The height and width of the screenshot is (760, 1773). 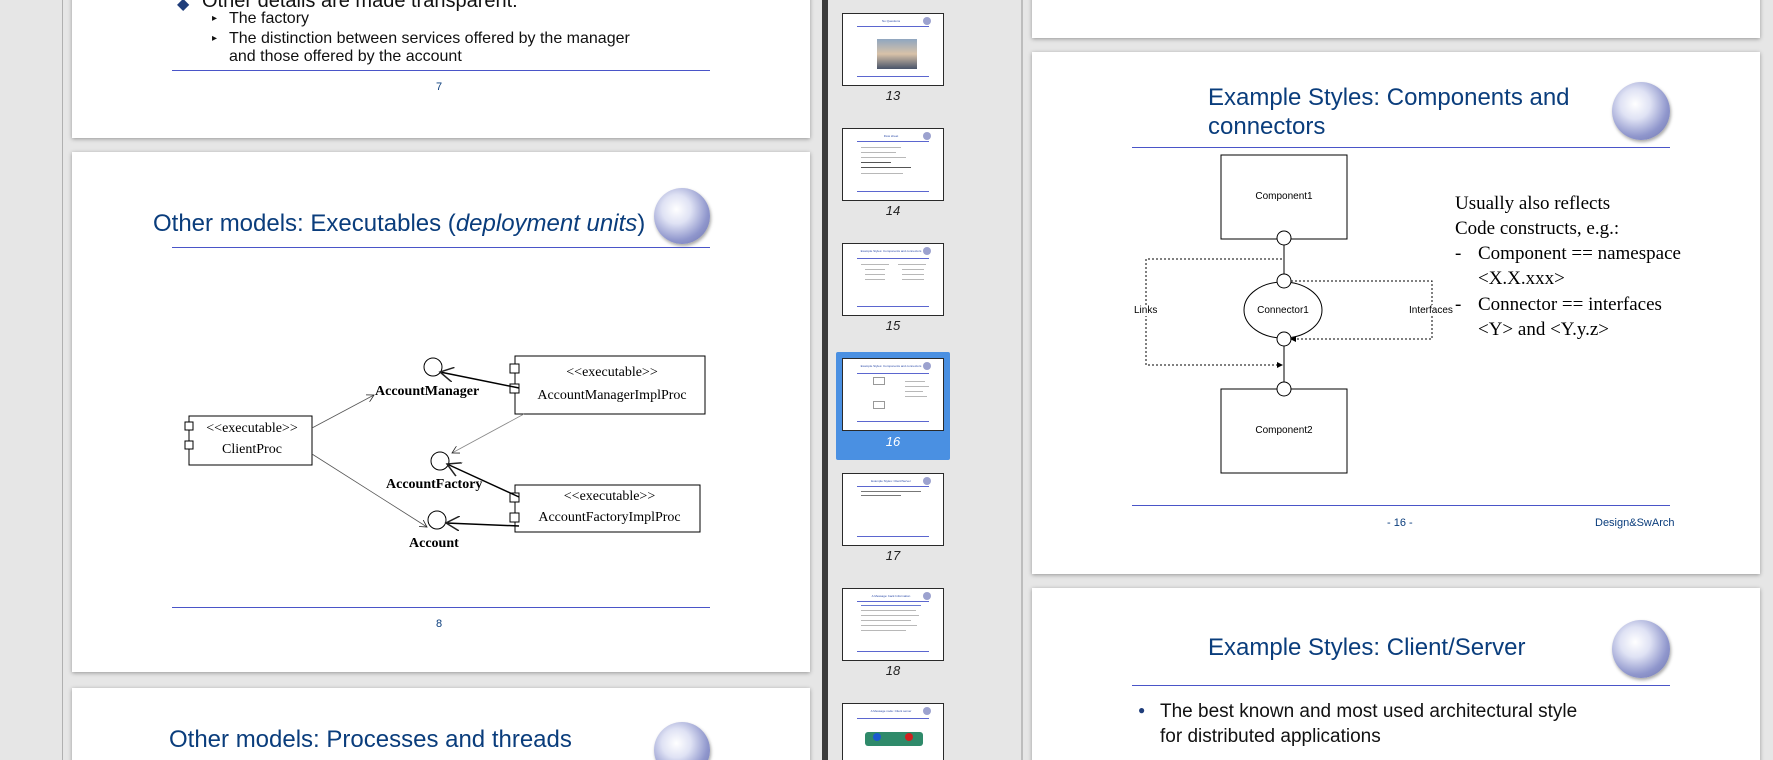 What do you see at coordinates (345, 56) in the screenshot?
I see `sub-item-continued: and those offered by the account` at bounding box center [345, 56].